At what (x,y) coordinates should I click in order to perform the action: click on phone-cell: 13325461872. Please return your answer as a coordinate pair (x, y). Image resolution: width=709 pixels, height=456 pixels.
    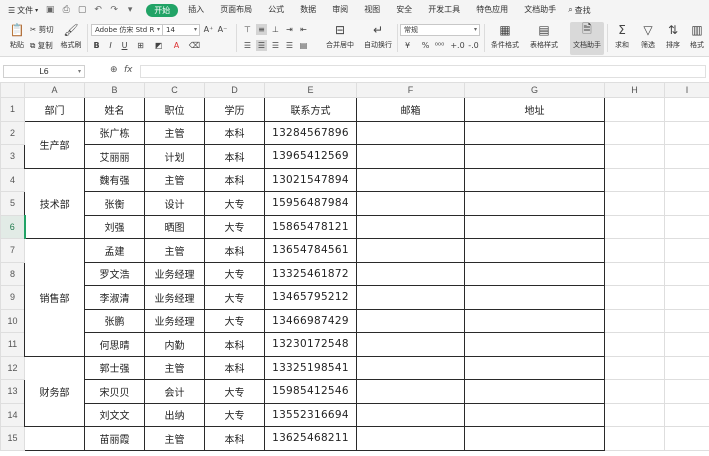
    Looking at the image, I should click on (310, 273).